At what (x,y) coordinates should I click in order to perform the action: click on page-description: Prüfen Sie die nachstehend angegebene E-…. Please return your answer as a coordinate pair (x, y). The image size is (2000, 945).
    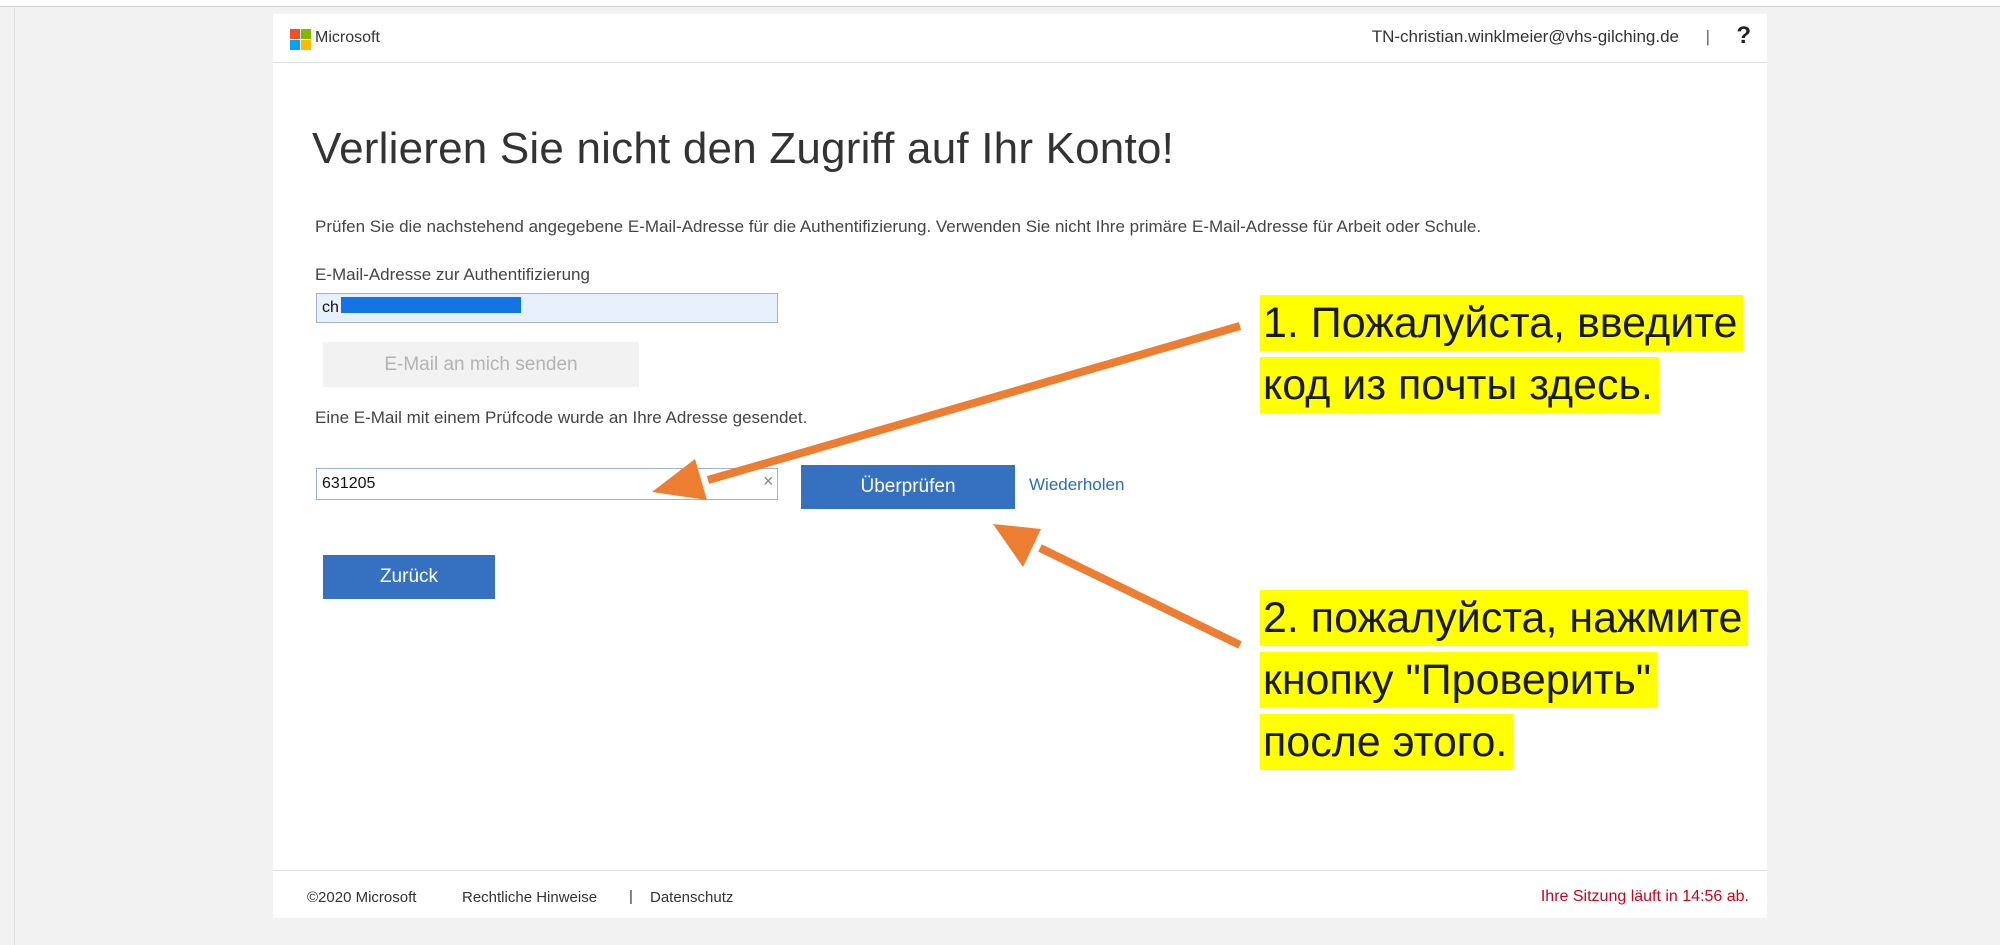
    Looking at the image, I should click on (898, 226).